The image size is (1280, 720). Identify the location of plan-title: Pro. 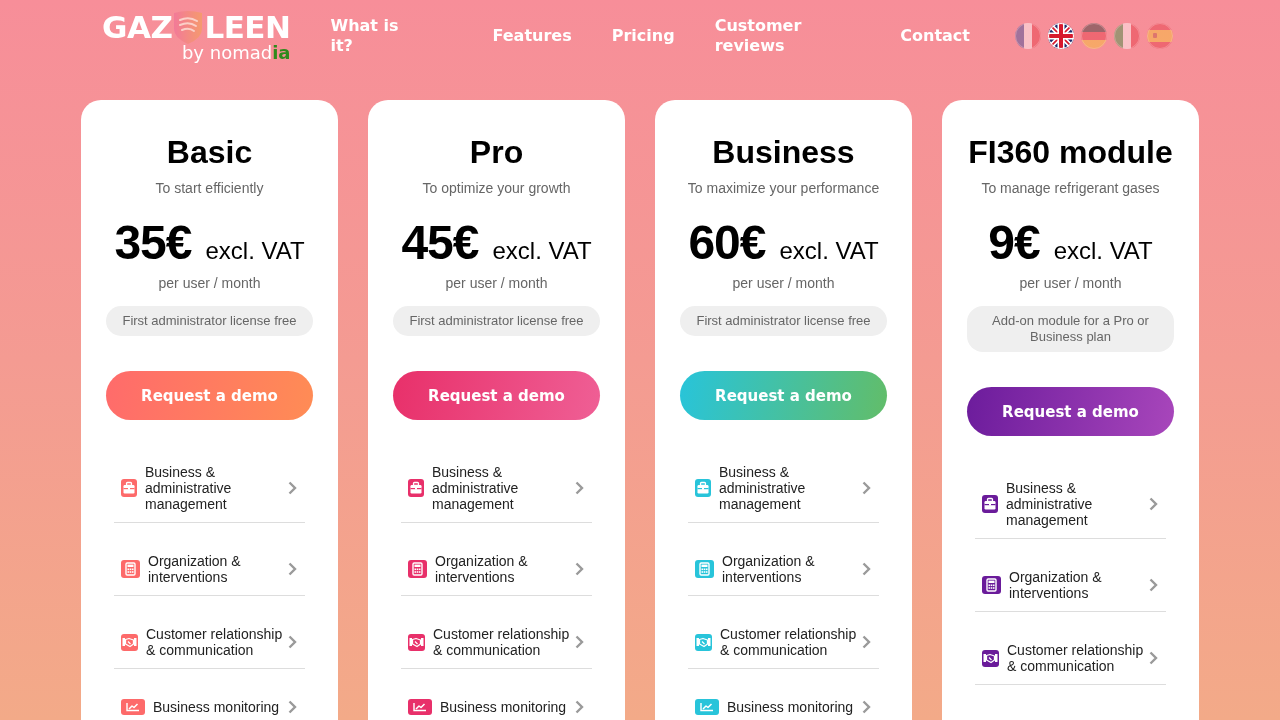
(496, 152).